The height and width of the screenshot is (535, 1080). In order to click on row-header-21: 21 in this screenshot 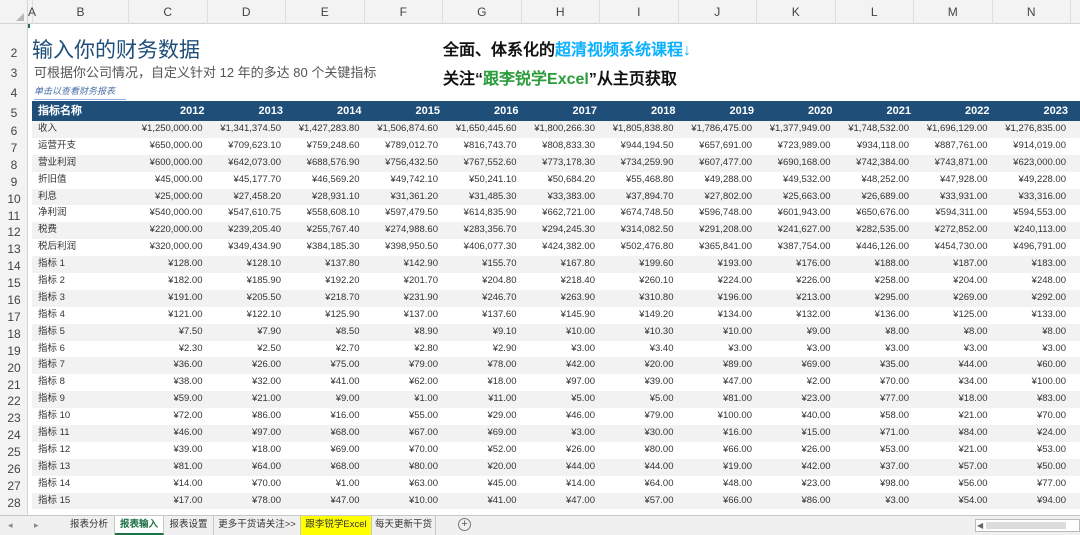, I will do `click(13, 385)`.